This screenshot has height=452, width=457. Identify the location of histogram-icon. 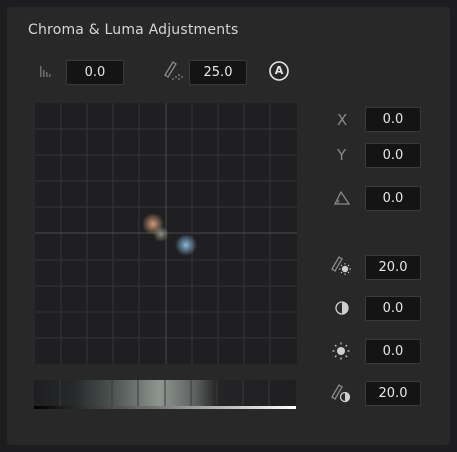
(46, 72).